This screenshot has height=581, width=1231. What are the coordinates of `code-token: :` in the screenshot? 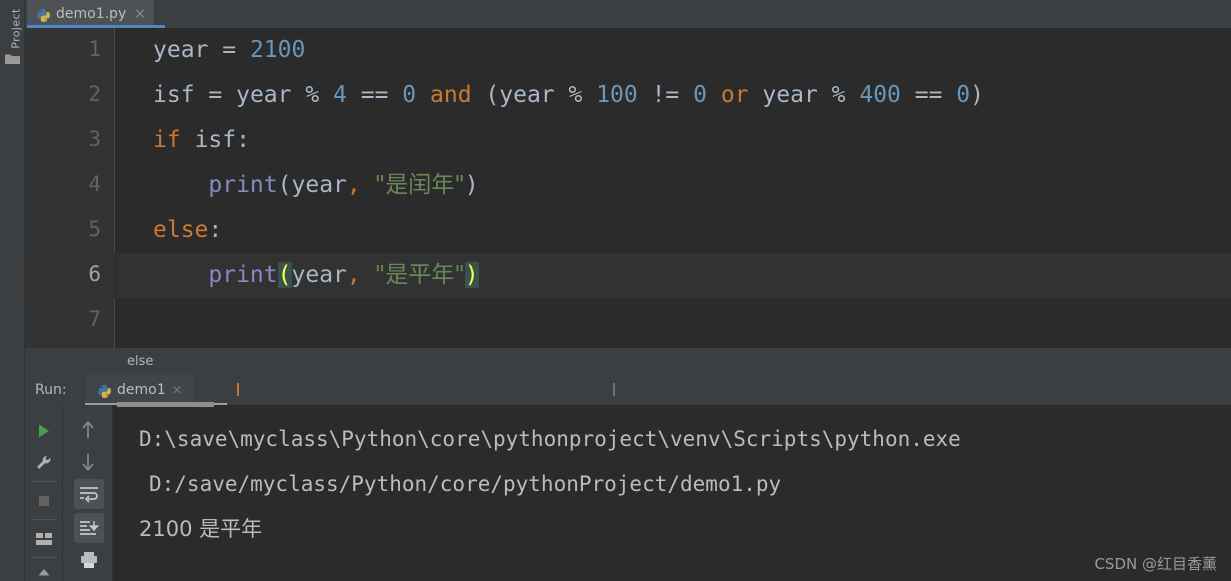 It's located at (243, 140).